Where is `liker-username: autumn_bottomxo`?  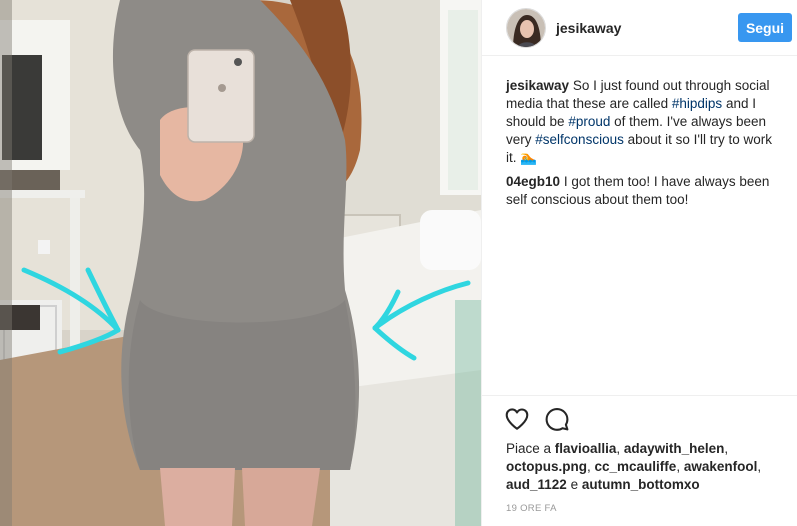 liker-username: autumn_bottomxo is located at coordinates (641, 484).